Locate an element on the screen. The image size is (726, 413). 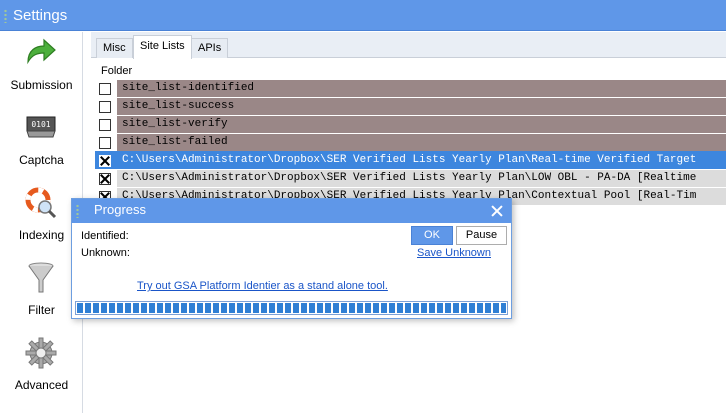
funnel-icon is located at coordinates (41, 277).